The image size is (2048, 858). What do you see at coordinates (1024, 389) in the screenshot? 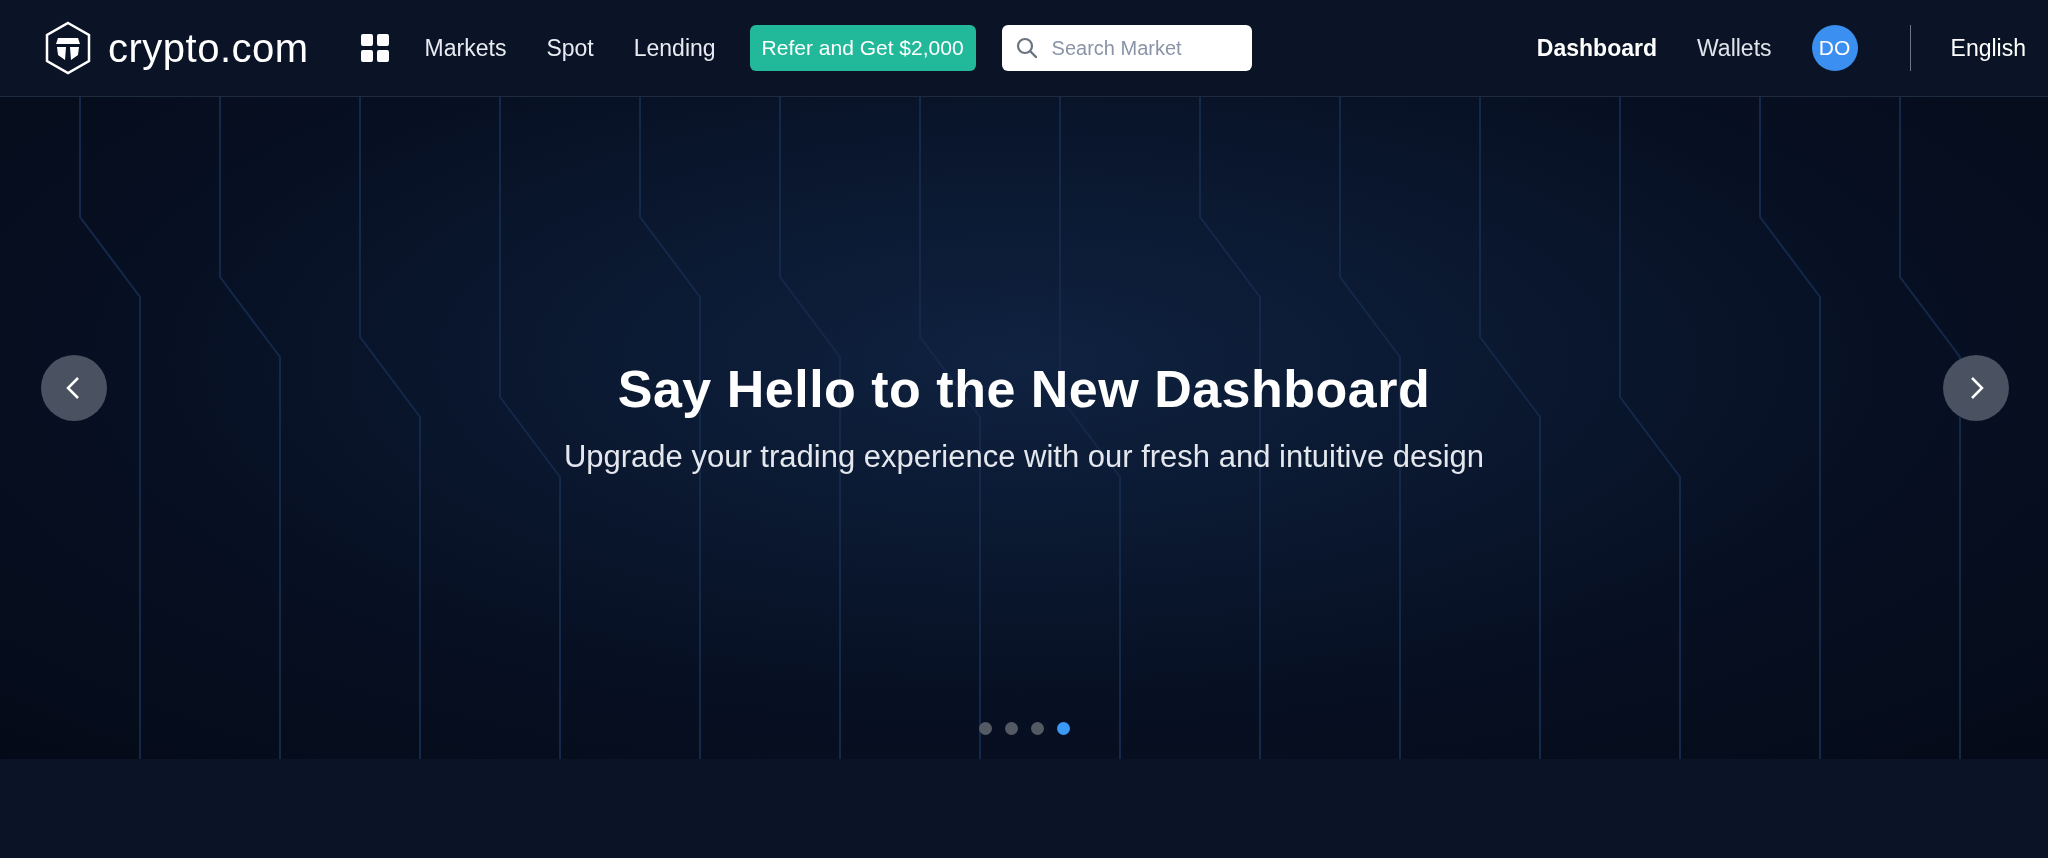
I see `banner-title: Say Hello to the New Dashboard` at bounding box center [1024, 389].